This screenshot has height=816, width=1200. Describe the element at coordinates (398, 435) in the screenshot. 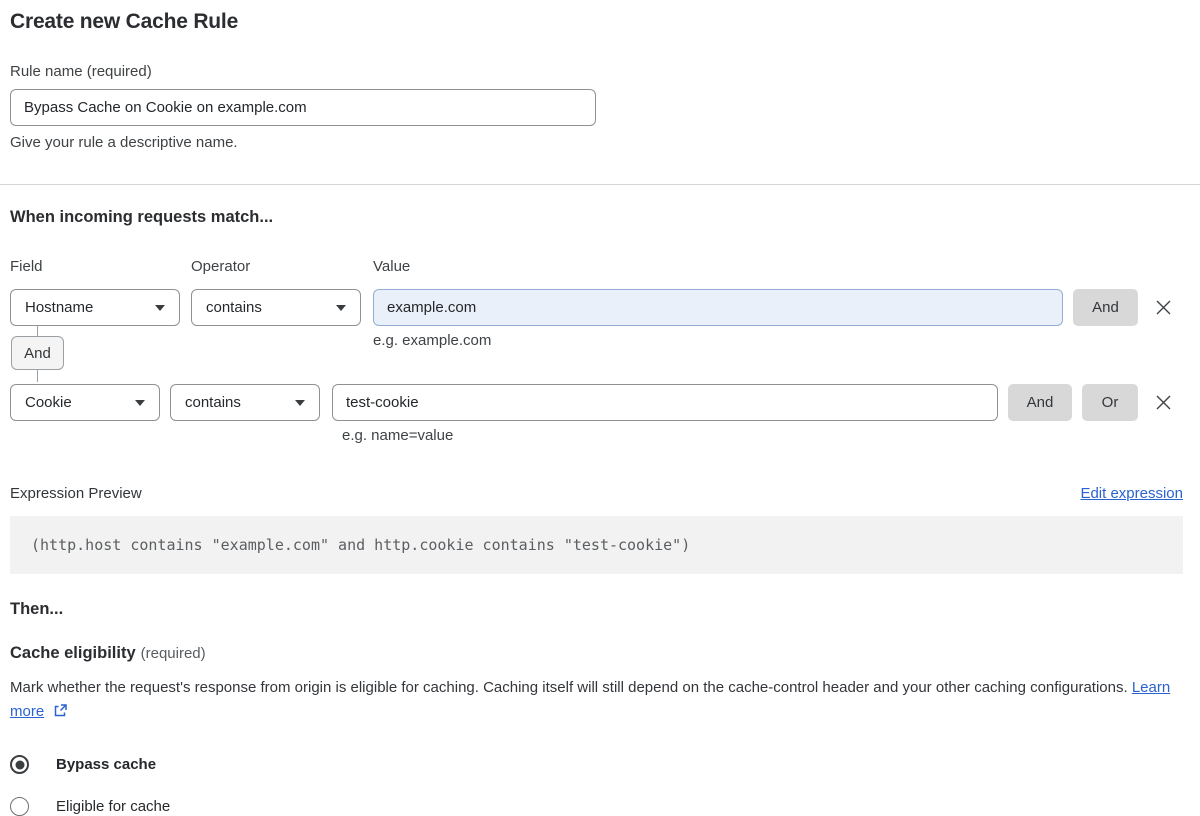

I see `value-hint: e.g. name=value` at that location.